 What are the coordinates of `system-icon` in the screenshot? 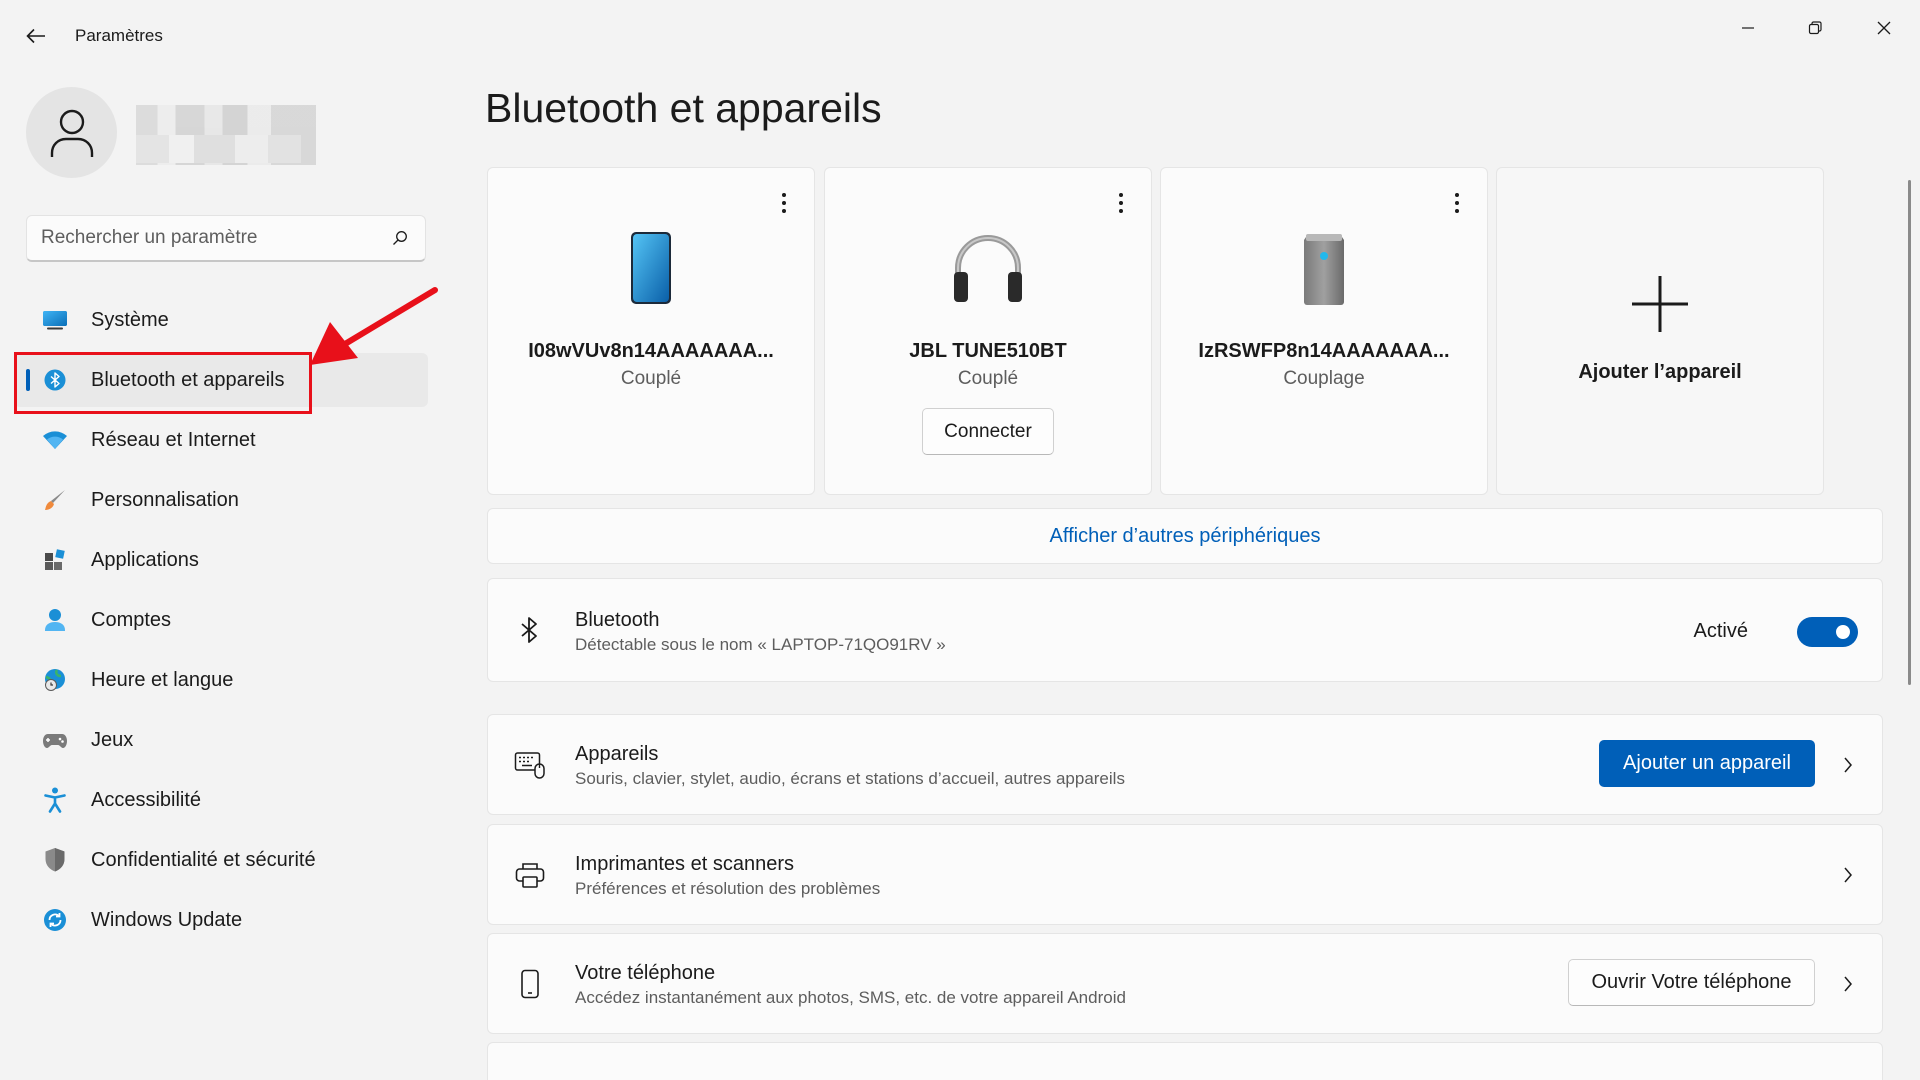 It's located at (55, 320).